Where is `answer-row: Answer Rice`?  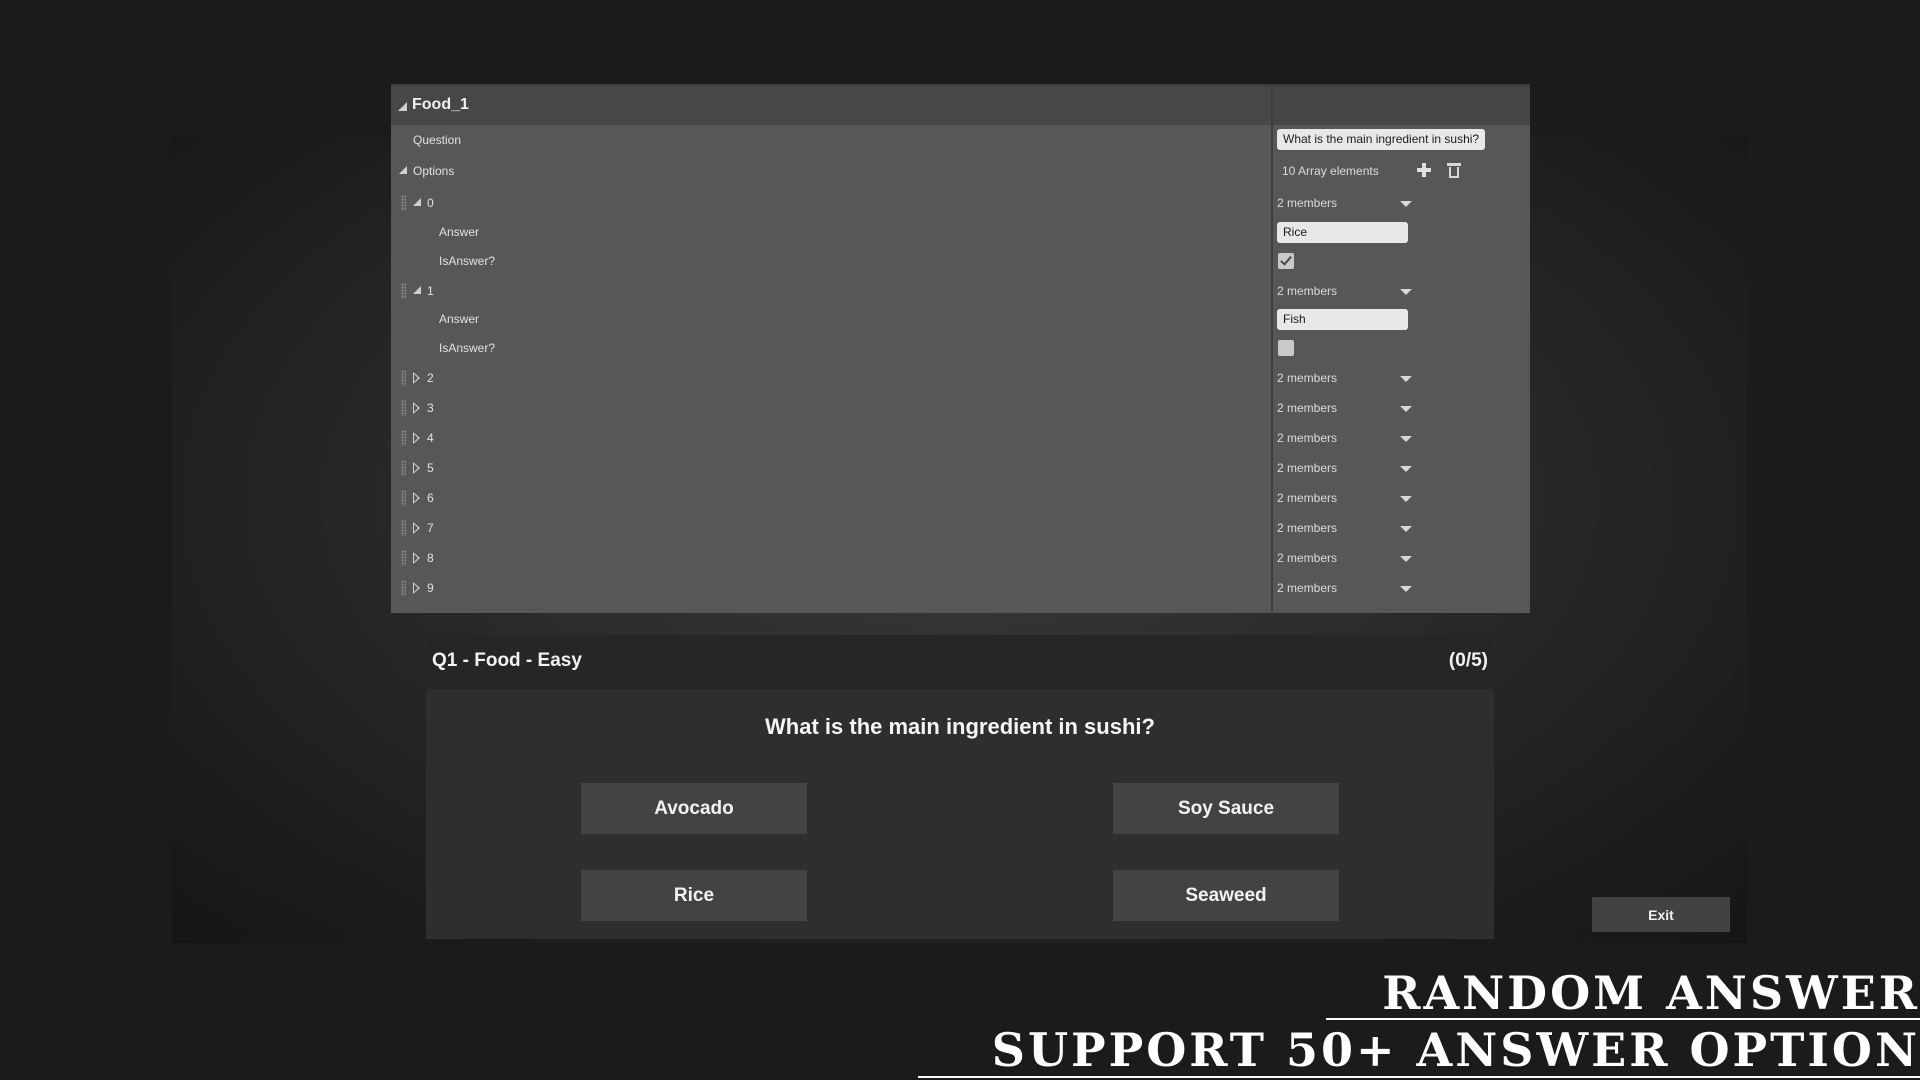
answer-row: Answer Rice is located at coordinates (960, 232).